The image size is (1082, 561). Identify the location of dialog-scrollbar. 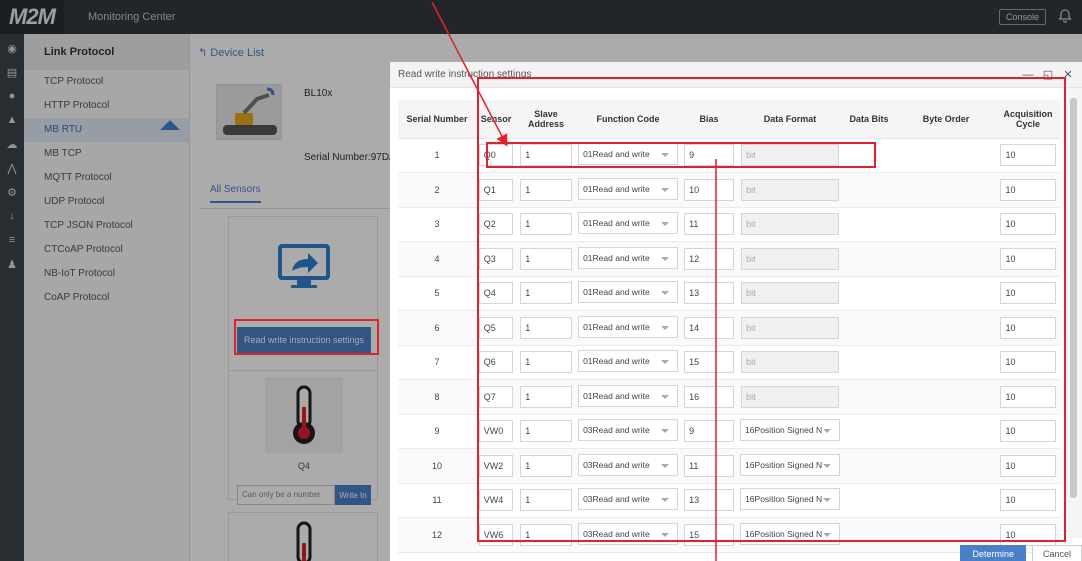
(1074, 313).